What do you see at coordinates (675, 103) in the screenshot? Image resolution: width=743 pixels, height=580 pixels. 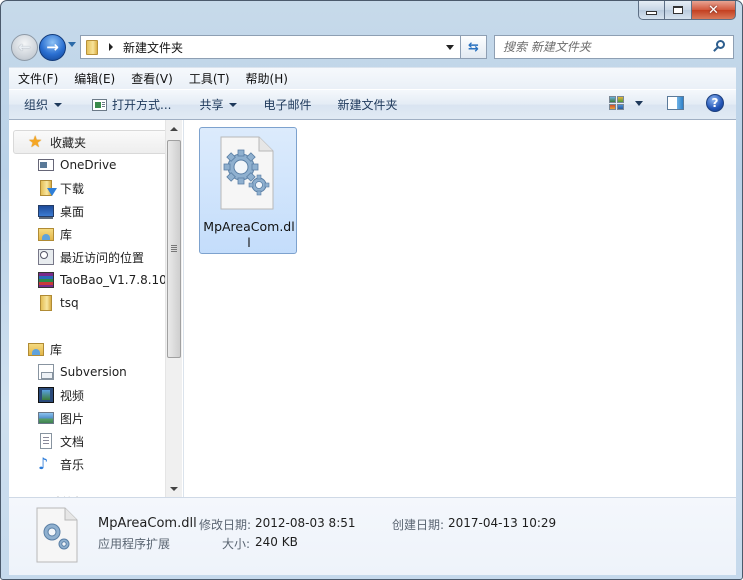 I see `preview-pane-icon` at bounding box center [675, 103].